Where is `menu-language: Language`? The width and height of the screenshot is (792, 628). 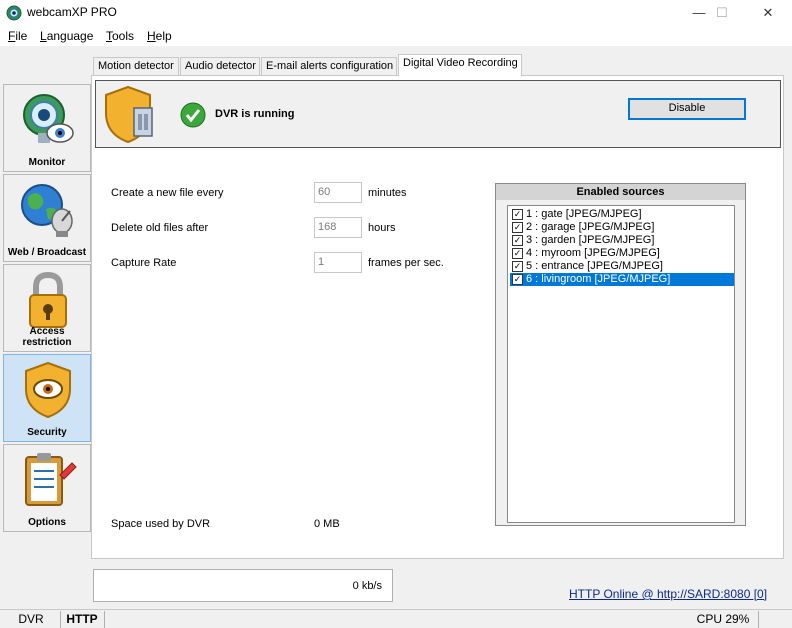 menu-language: Language is located at coordinates (66, 36).